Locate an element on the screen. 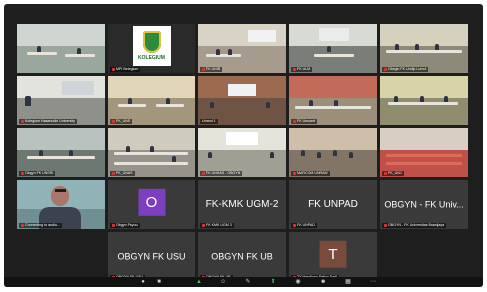 The width and height of the screenshot is (487, 292). participant-name: Obgyn FK UNSRI is located at coordinates (37, 173).